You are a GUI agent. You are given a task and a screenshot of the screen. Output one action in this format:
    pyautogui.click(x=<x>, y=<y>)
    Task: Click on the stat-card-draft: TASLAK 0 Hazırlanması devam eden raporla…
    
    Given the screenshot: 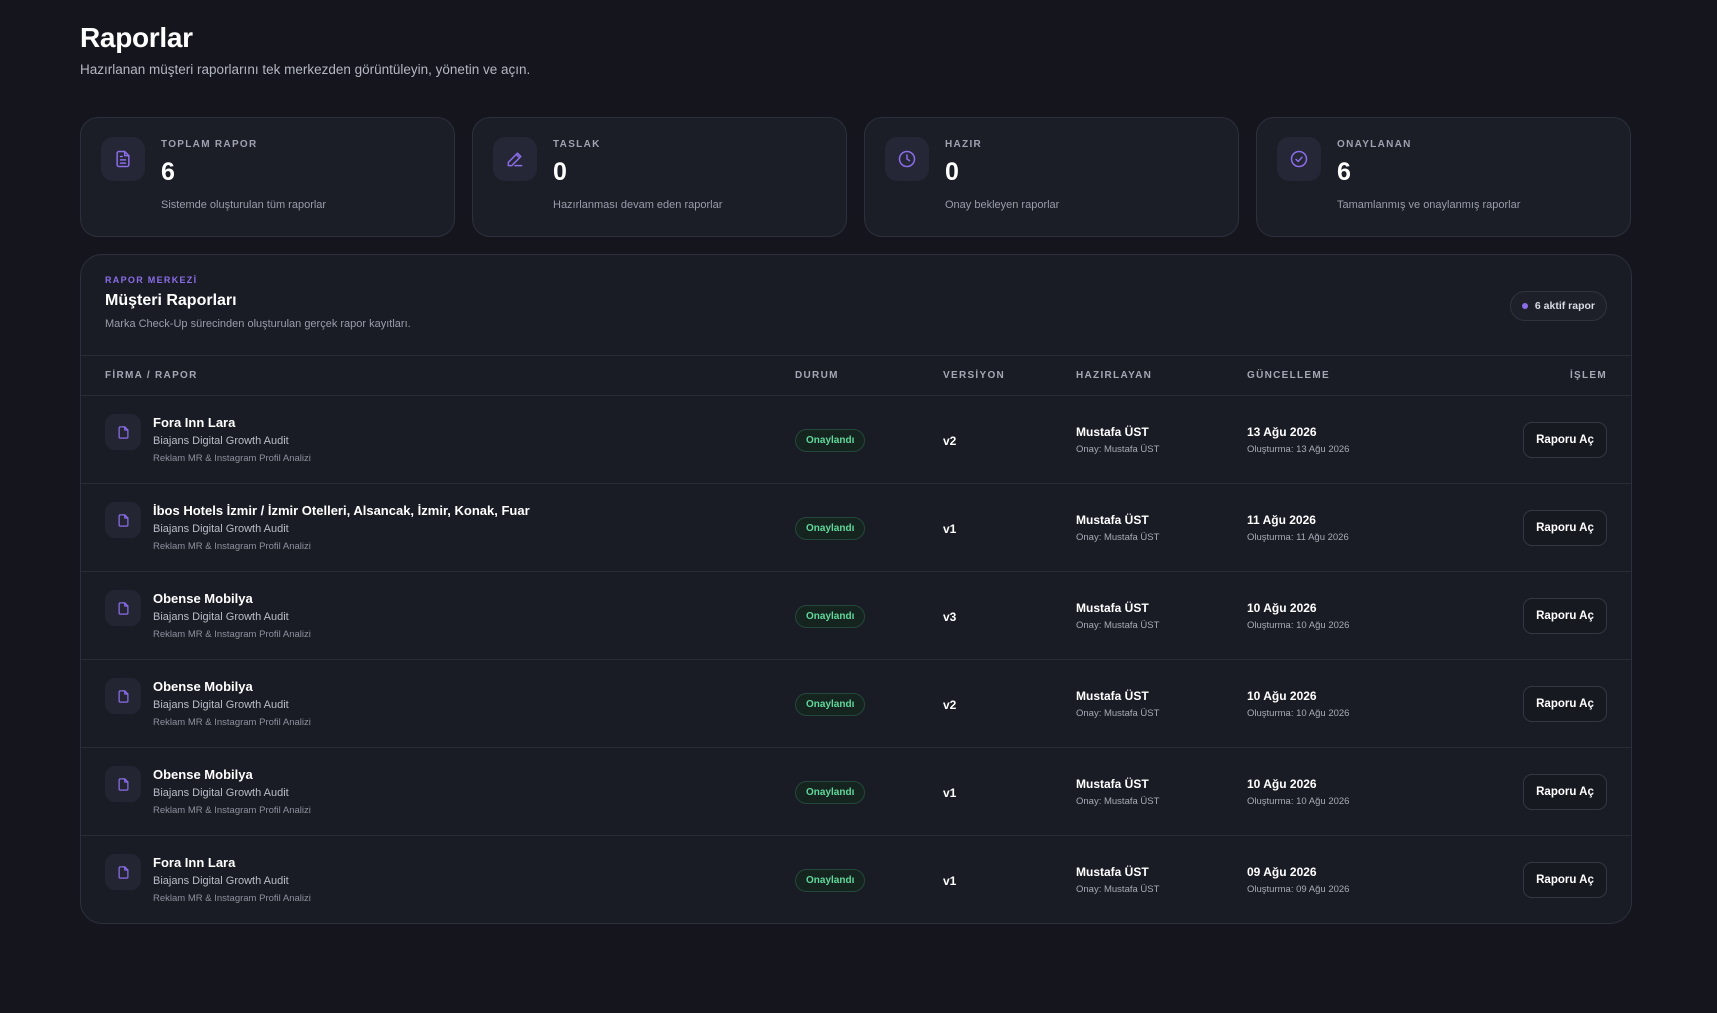 What is the action you would take?
    pyautogui.click(x=659, y=177)
    